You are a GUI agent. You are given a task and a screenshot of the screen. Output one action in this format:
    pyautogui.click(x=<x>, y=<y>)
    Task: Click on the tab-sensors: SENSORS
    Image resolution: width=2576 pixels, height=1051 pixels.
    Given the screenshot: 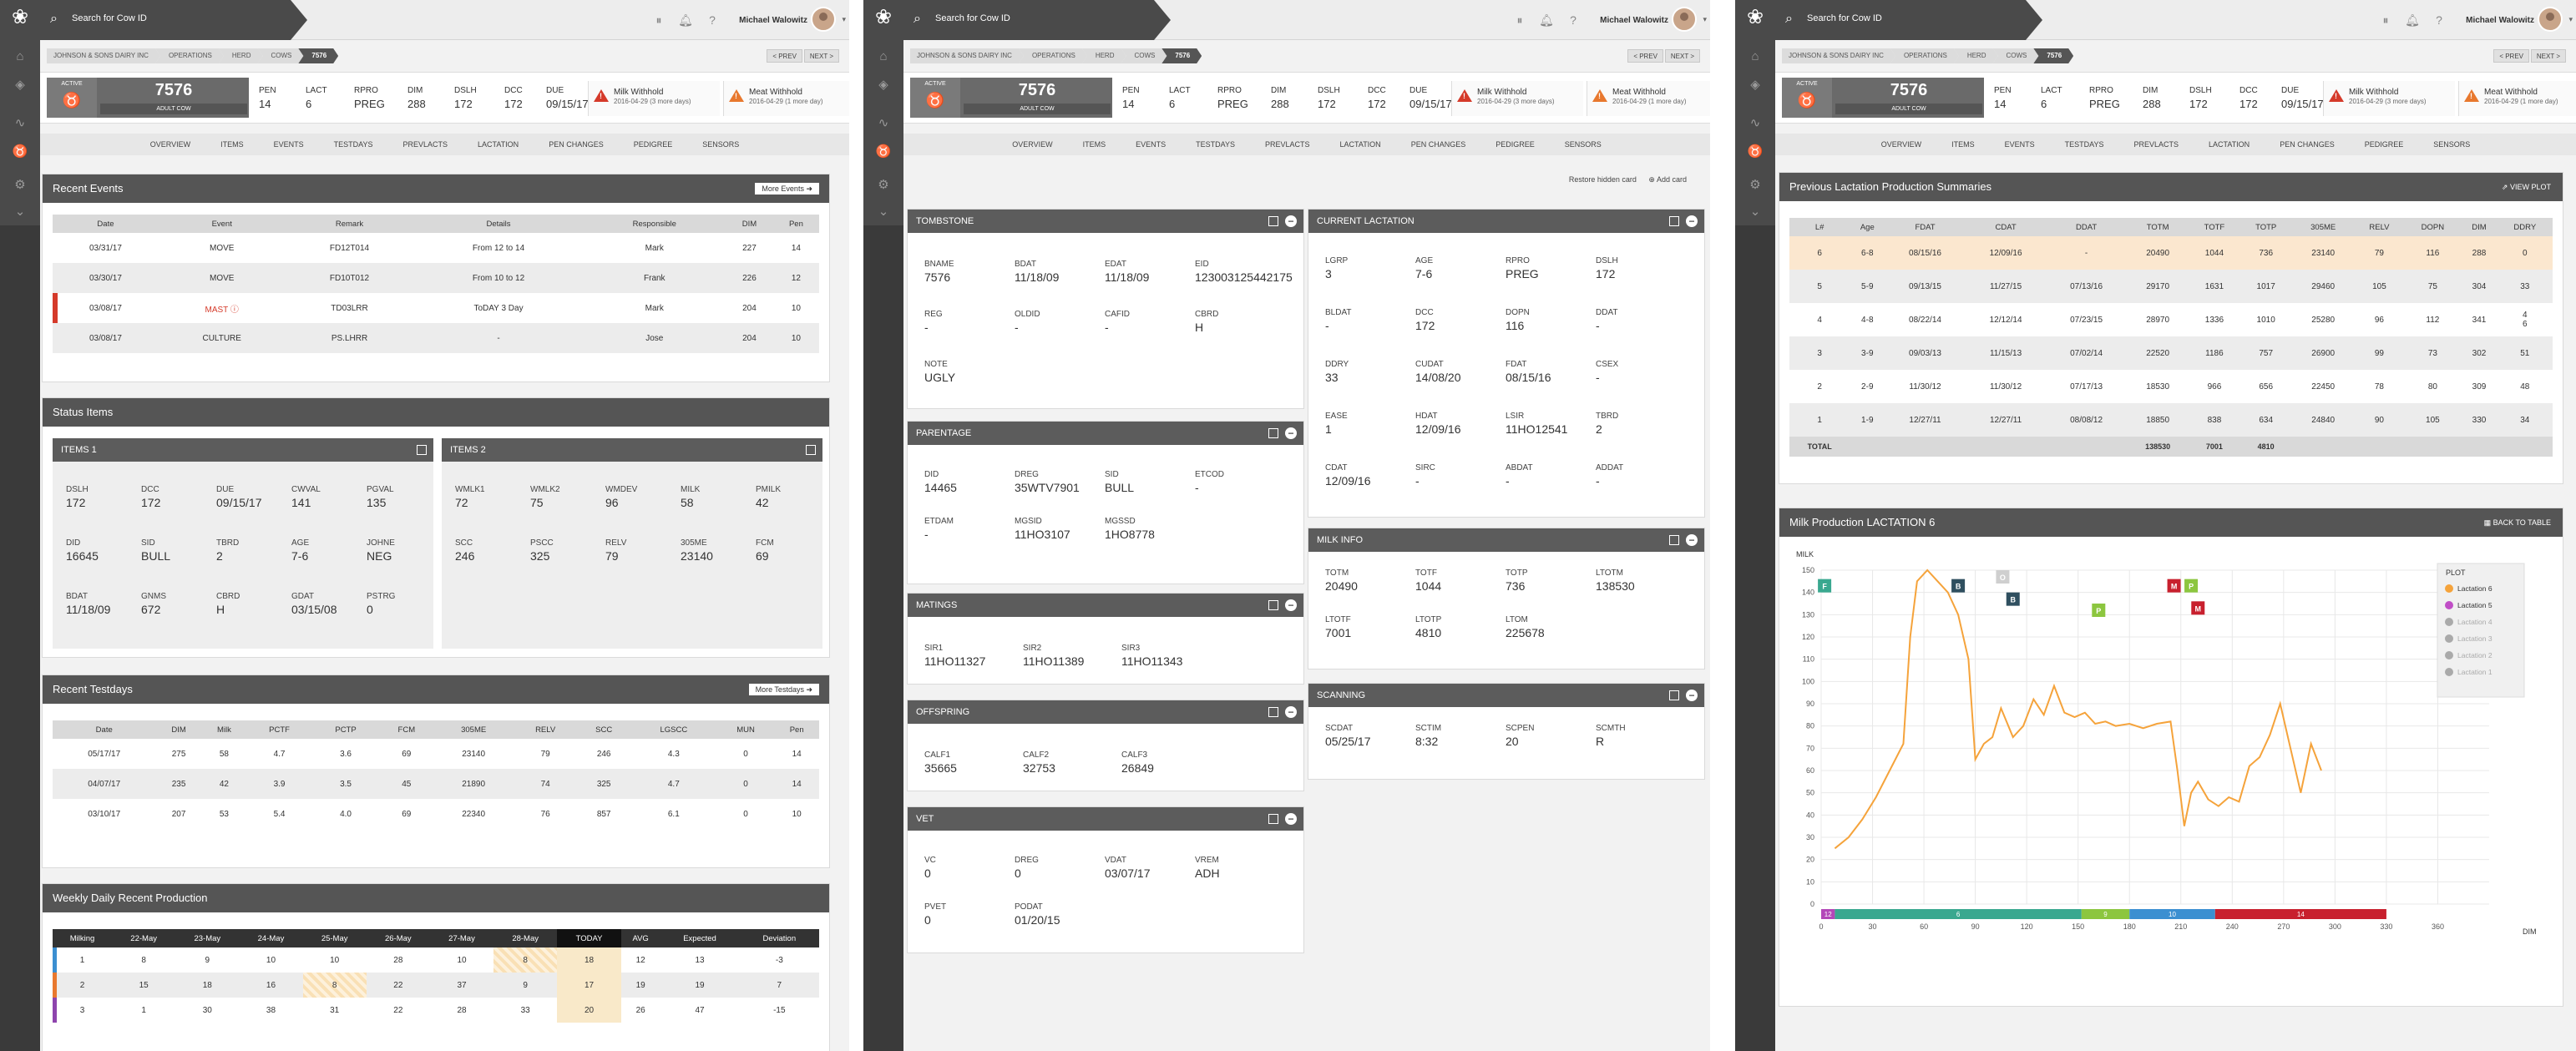 What is the action you would take?
    pyautogui.click(x=720, y=144)
    